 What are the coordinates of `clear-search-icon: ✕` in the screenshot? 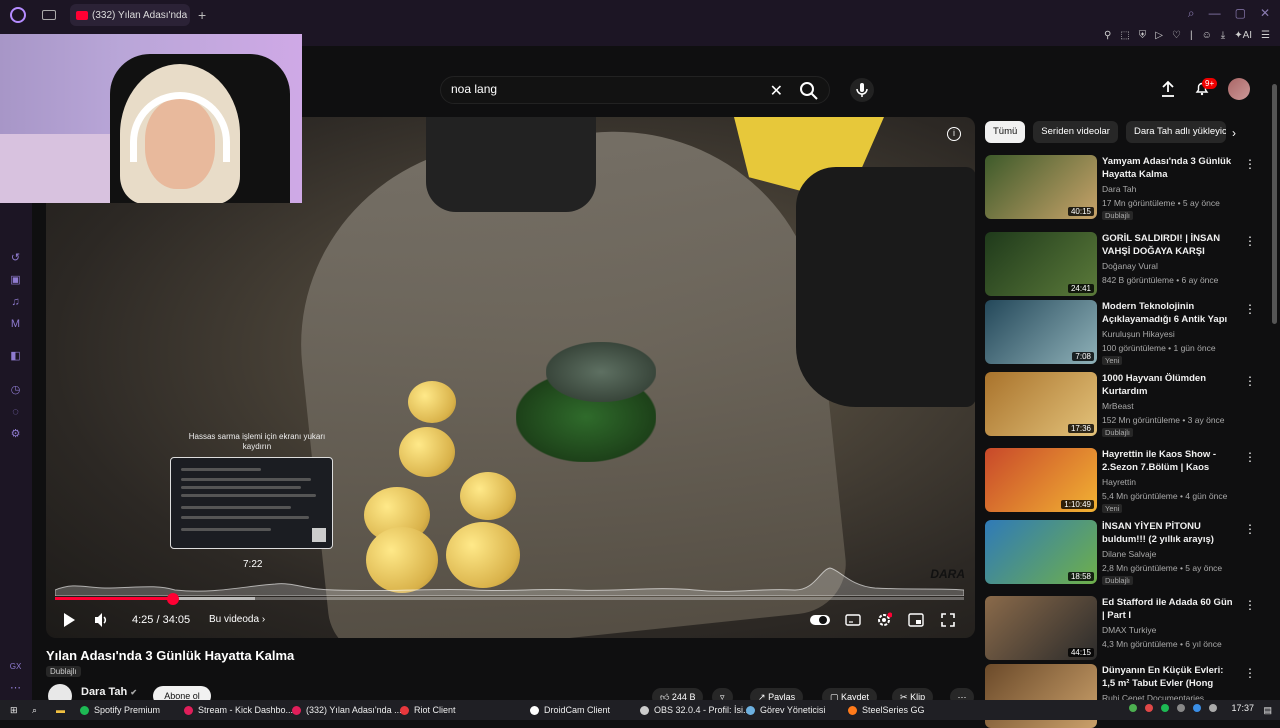 It's located at (776, 91).